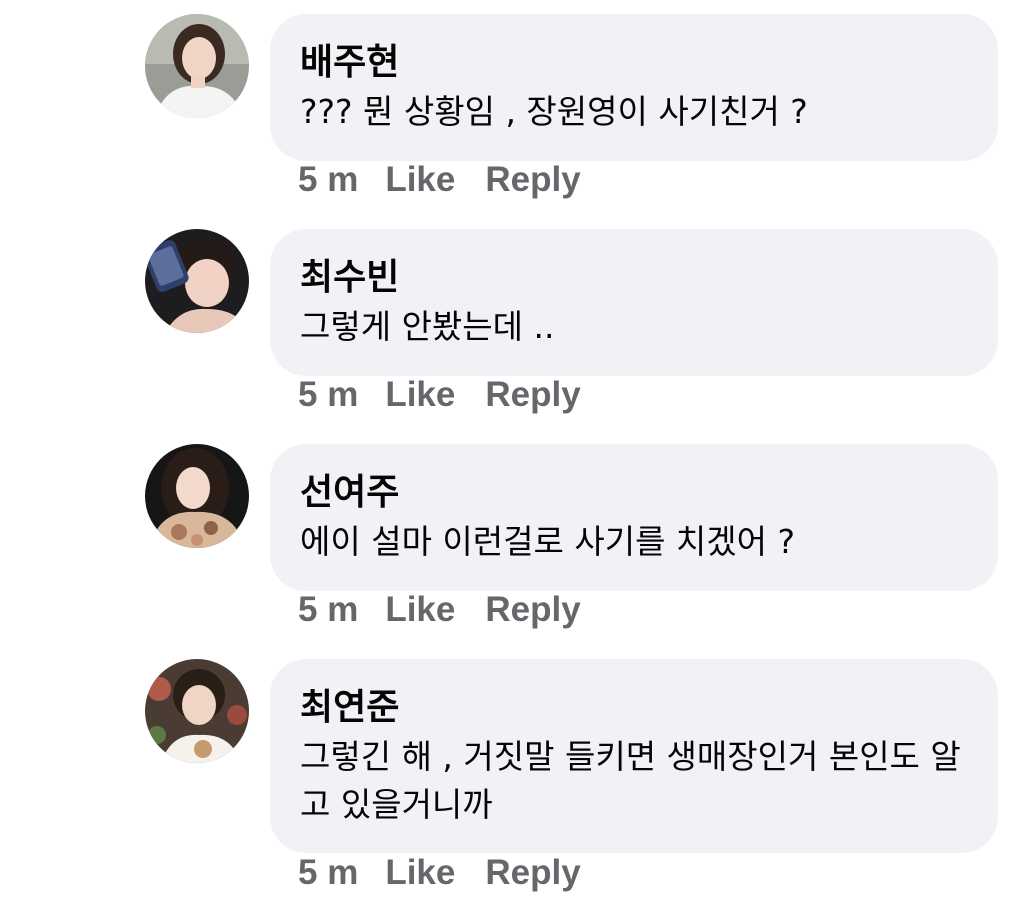  Describe the element at coordinates (630, 780) in the screenshot. I see `comment-text: 그렇긴 해 , 거짓말 들키면 생매장인거 본인도 알고 있을거니까` at that location.